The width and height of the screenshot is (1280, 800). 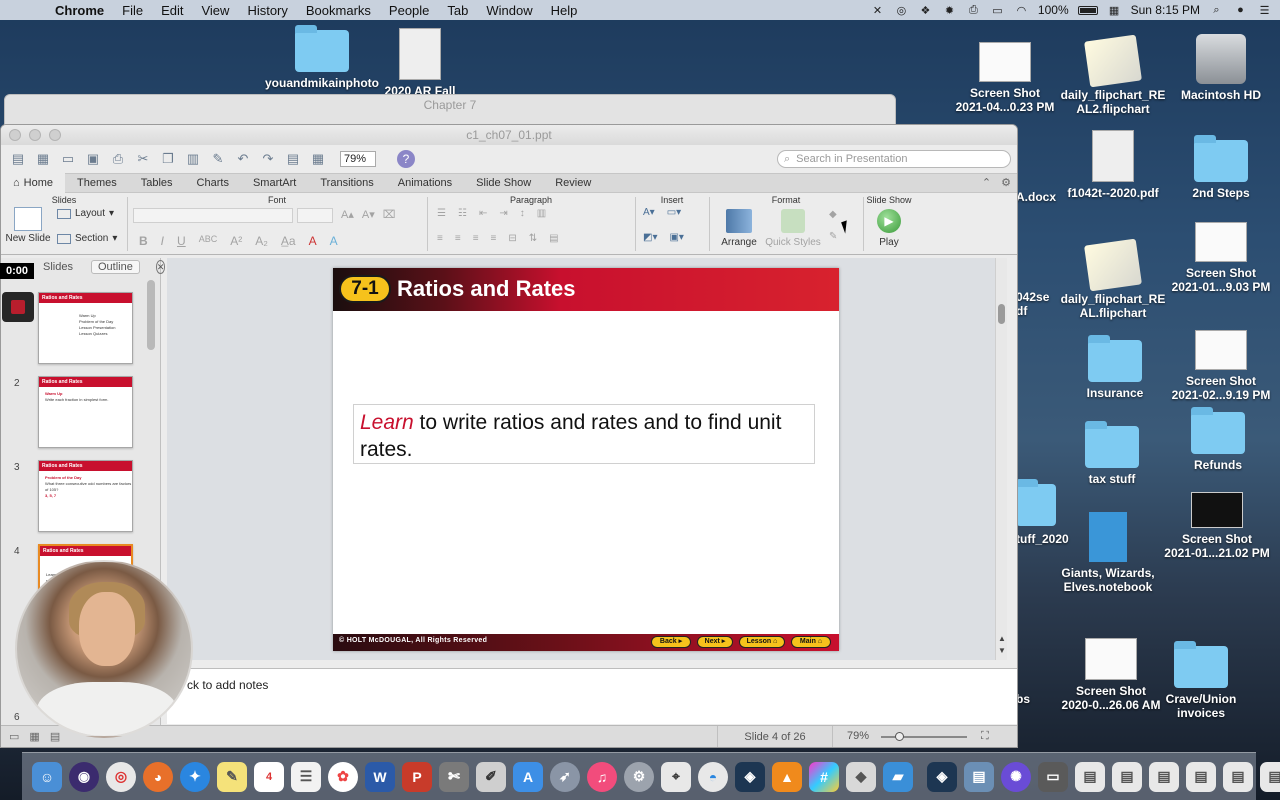 I want to click on main-button: Main ⌂, so click(x=811, y=642).